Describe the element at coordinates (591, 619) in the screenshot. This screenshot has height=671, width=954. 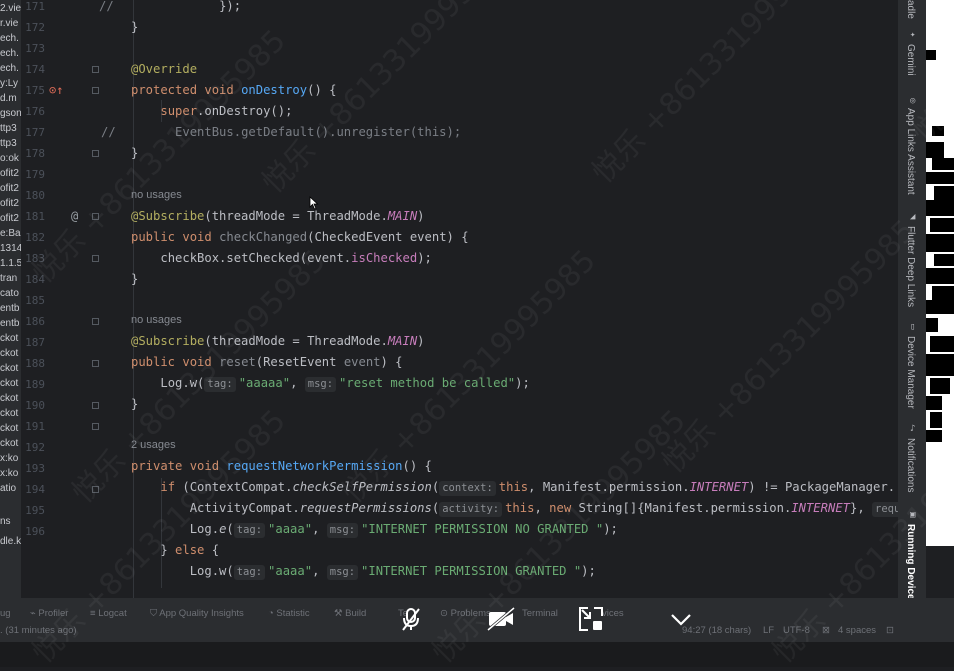
I see `share-screen-icon` at that location.